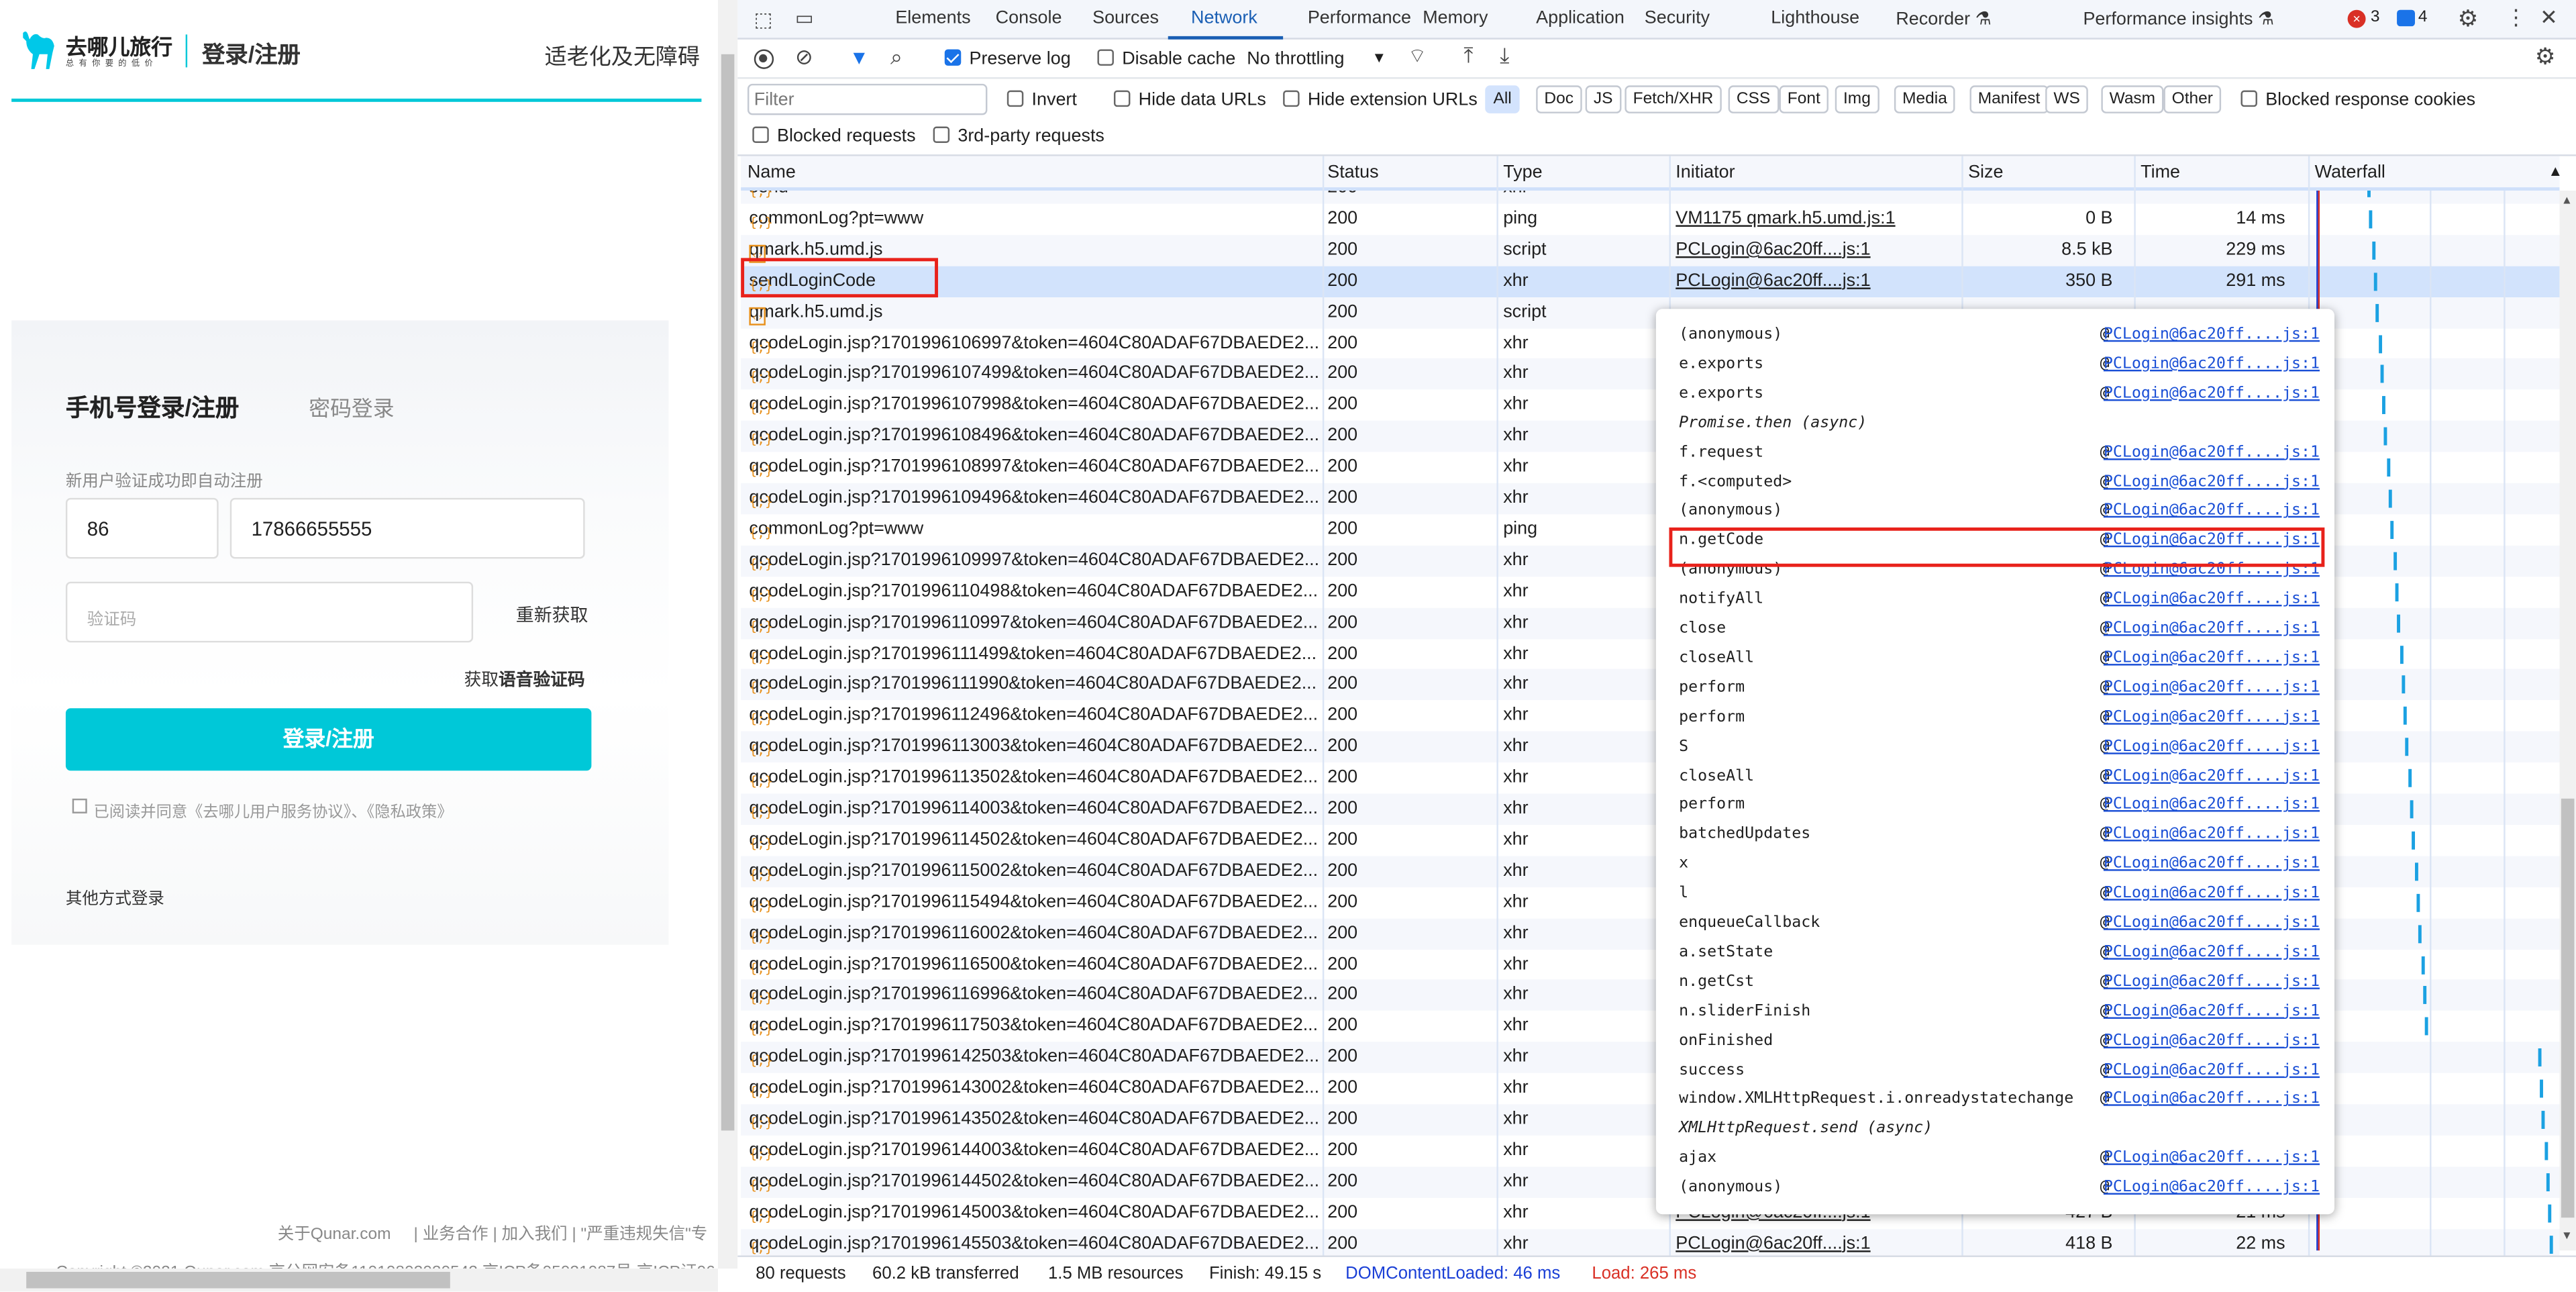 This screenshot has width=2576, height=1292. What do you see at coordinates (2406, 18) in the screenshot?
I see `message-icon` at bounding box center [2406, 18].